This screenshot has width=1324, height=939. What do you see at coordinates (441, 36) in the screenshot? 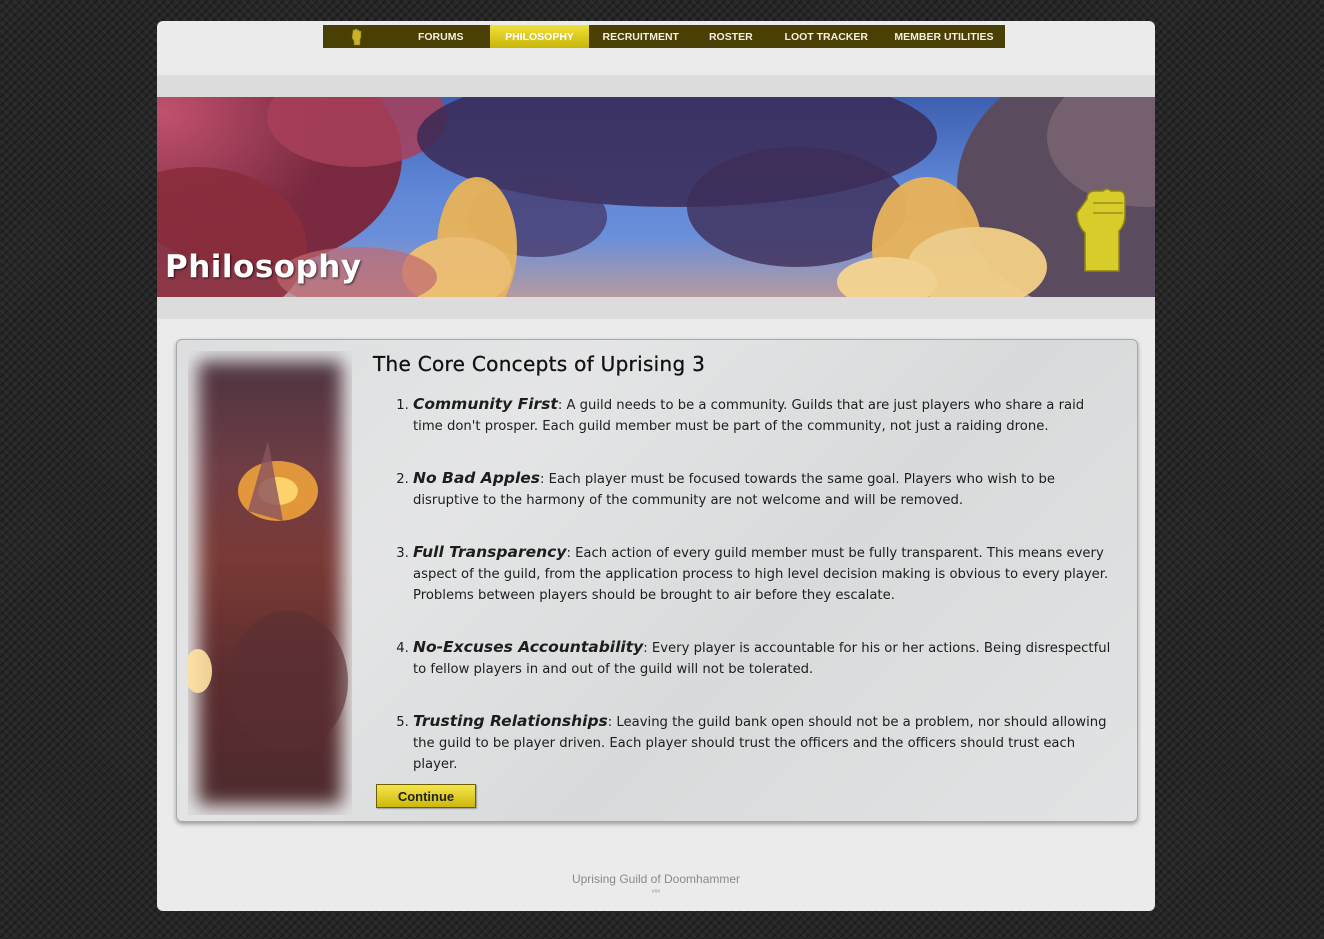
I see `nav-item-forums: FORUMS` at bounding box center [441, 36].